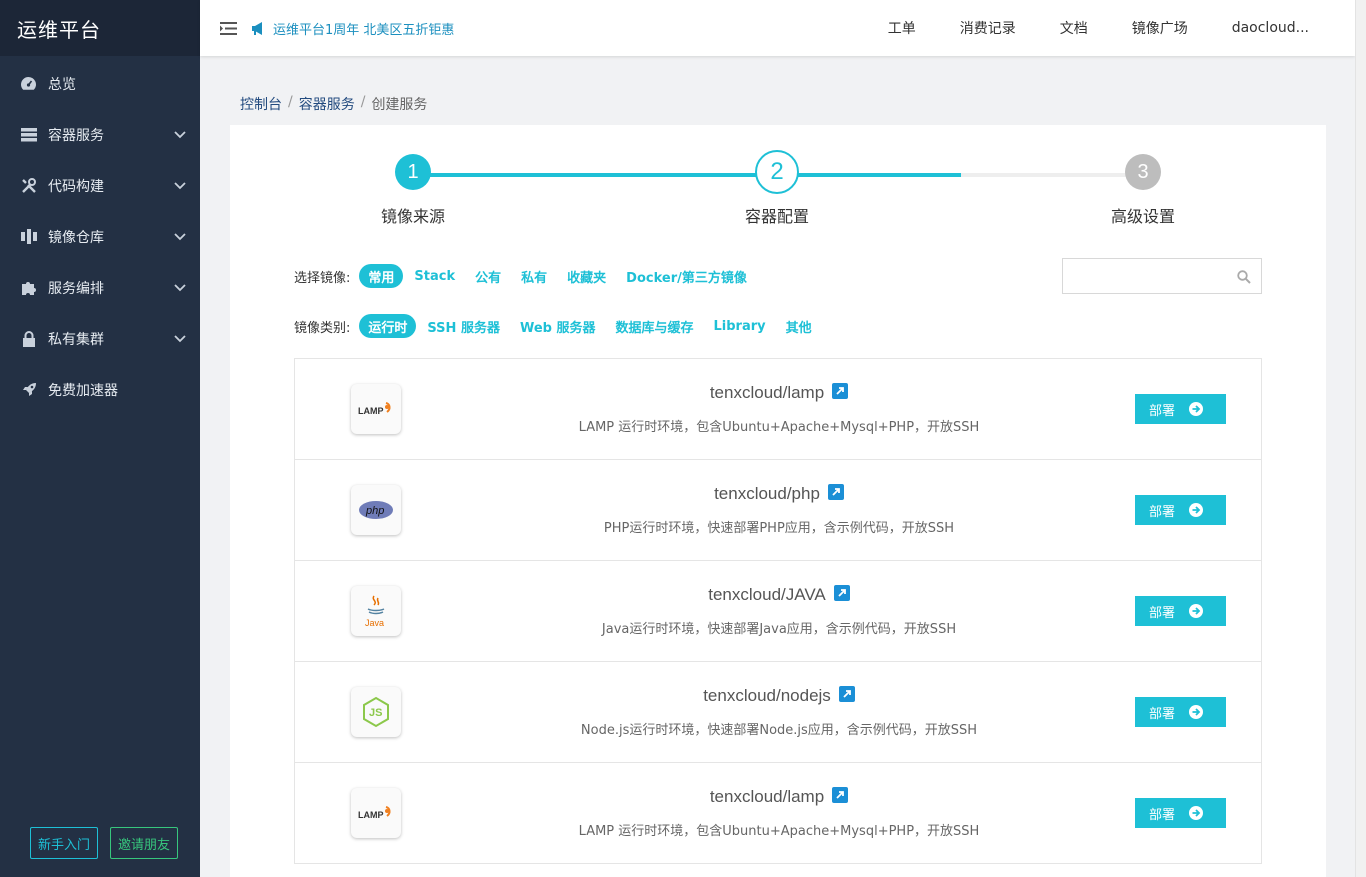 Image resolution: width=1366 pixels, height=877 pixels. I want to click on category-chip-ssh: SSH 服务器, so click(463, 326).